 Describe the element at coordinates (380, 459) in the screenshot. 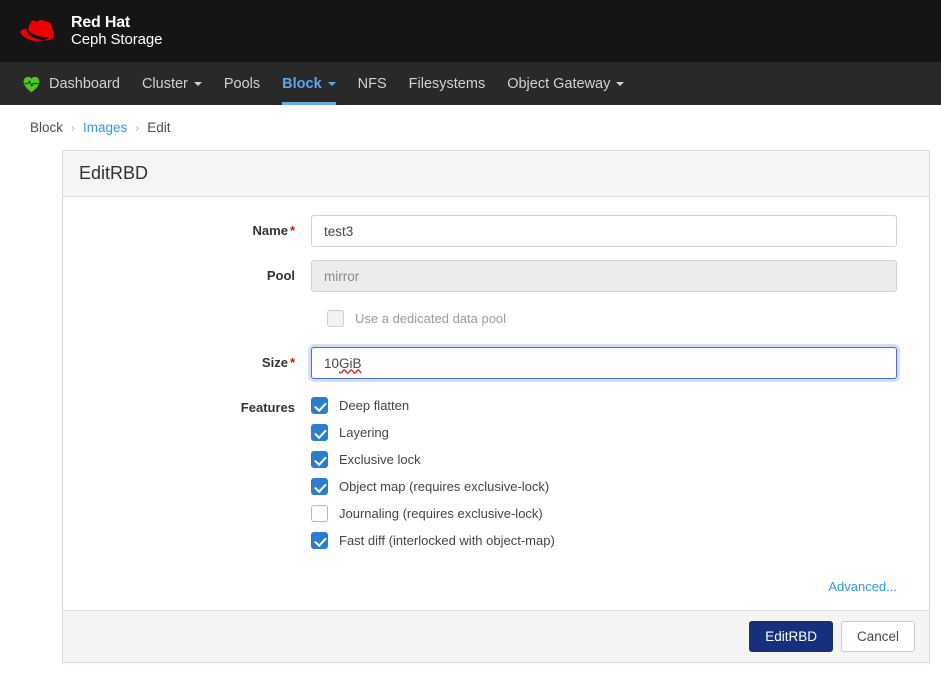

I see `feature-label-exclusive-lock: Exclusive lock` at that location.